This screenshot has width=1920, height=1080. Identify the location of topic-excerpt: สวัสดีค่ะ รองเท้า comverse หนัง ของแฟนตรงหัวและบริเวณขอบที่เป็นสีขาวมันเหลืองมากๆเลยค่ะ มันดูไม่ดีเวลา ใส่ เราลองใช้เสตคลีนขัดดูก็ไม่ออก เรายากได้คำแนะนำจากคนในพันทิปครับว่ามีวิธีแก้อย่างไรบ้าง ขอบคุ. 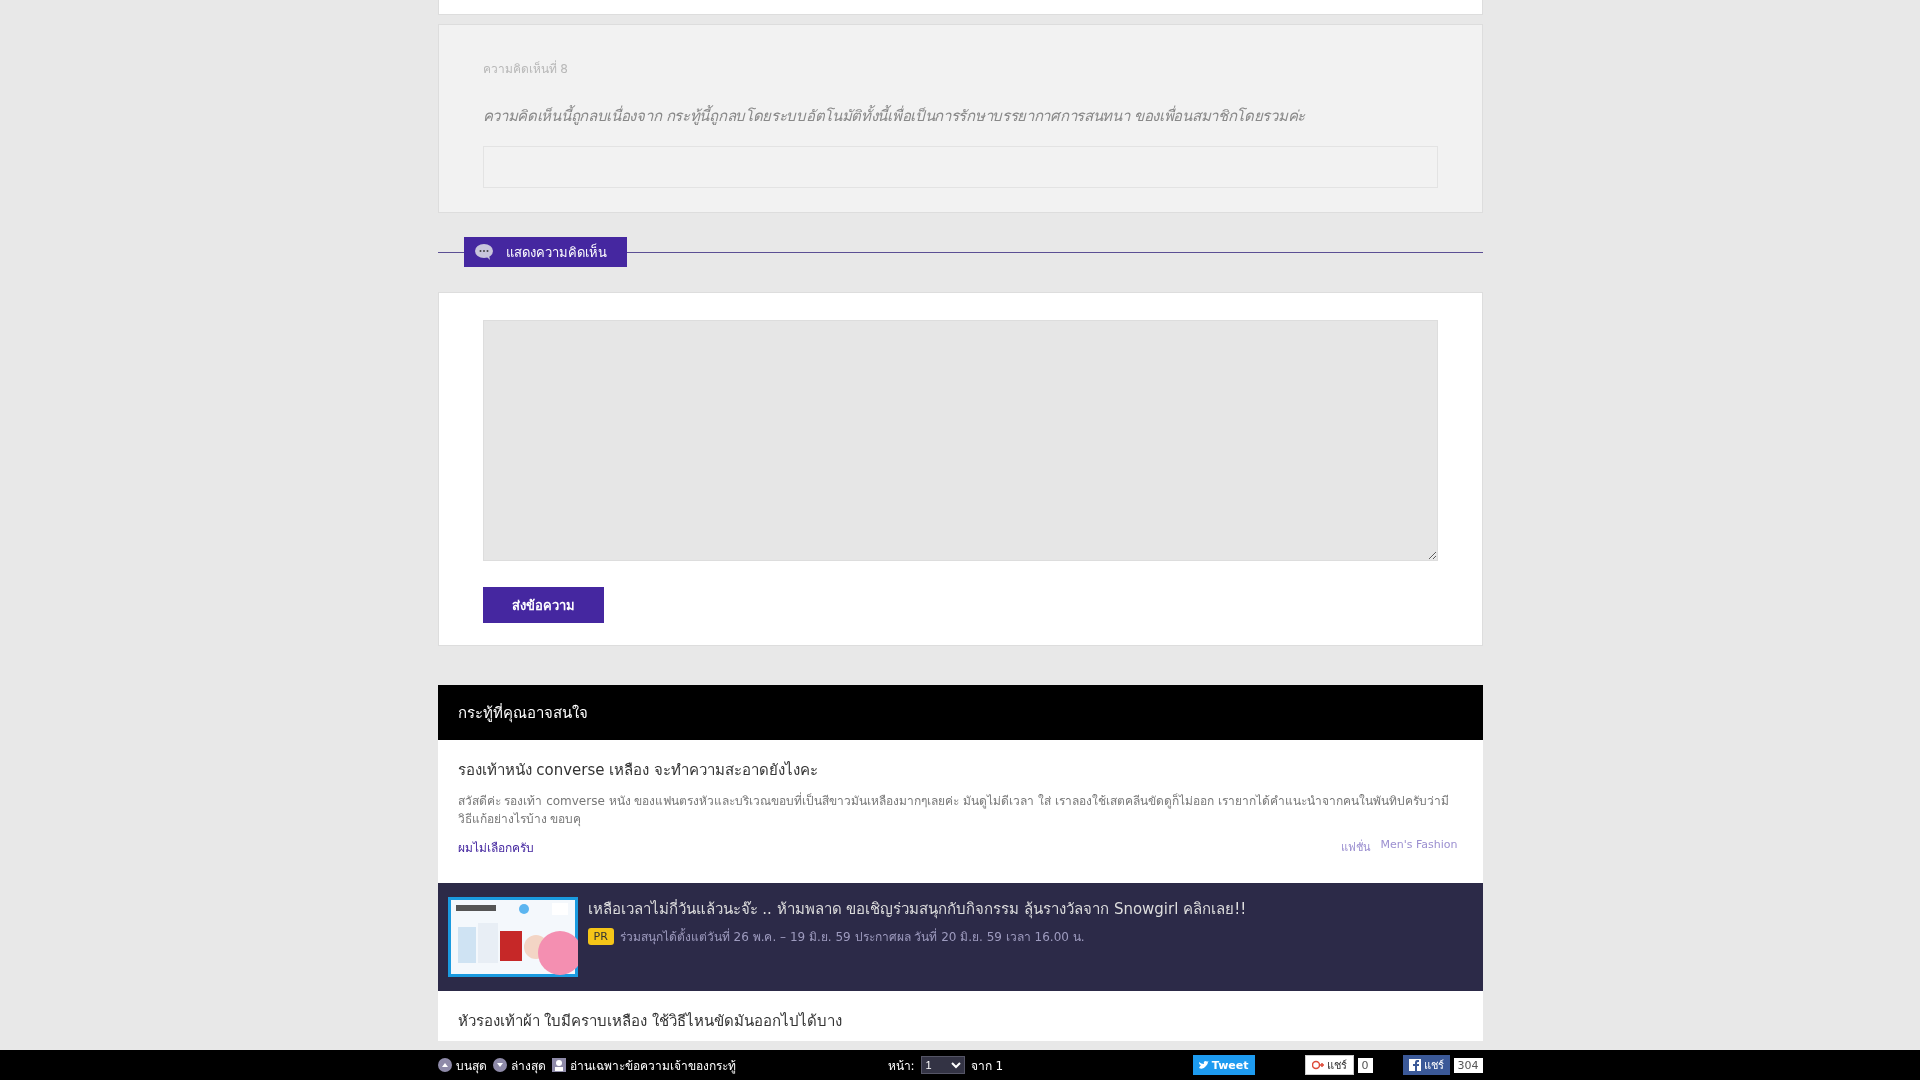
(953, 810).